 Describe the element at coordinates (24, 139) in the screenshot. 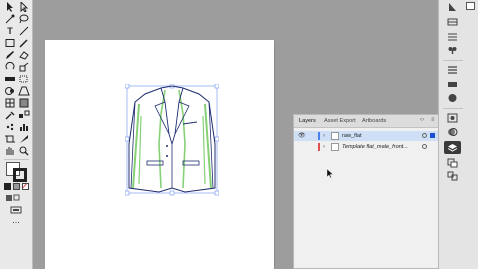

I see `slice-tool-icon` at that location.